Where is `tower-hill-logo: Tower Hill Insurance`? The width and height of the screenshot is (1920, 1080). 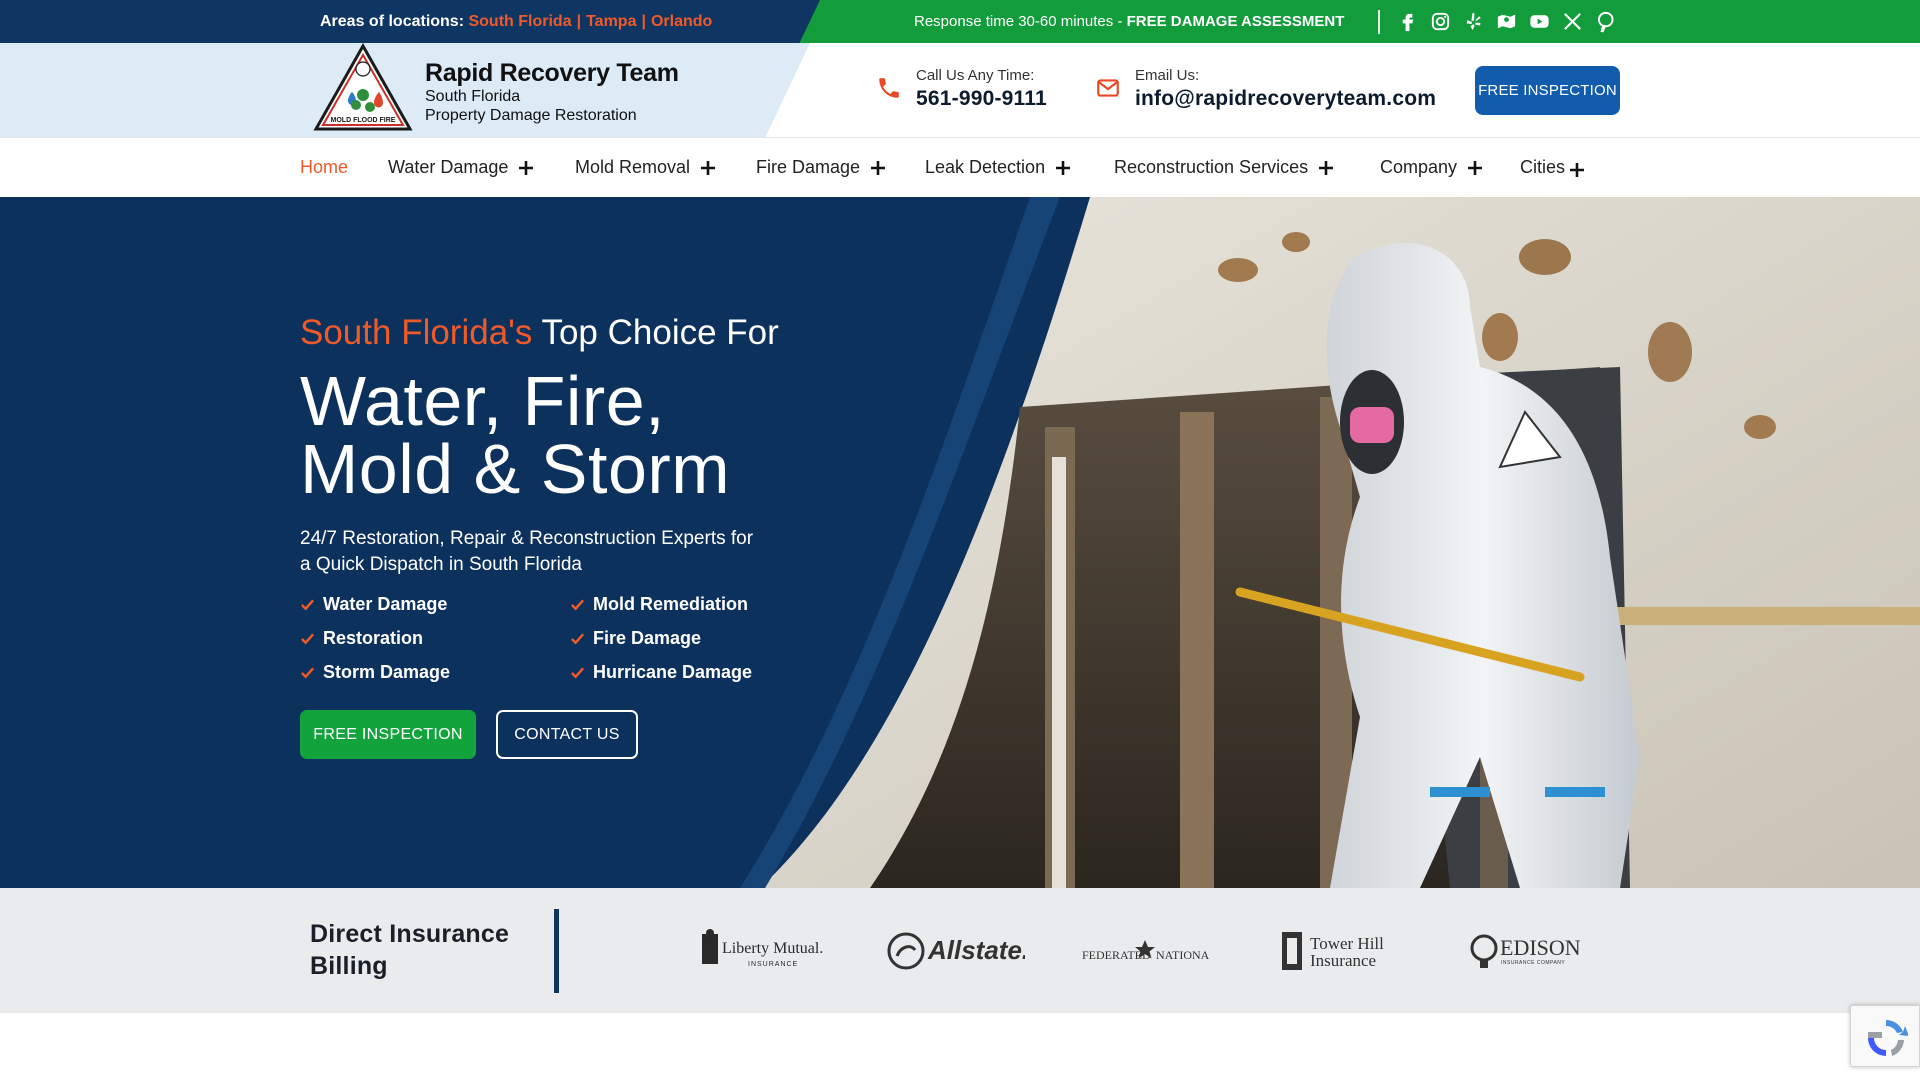
tower-hill-logo: Tower Hill Insurance is located at coordinates (1333, 951).